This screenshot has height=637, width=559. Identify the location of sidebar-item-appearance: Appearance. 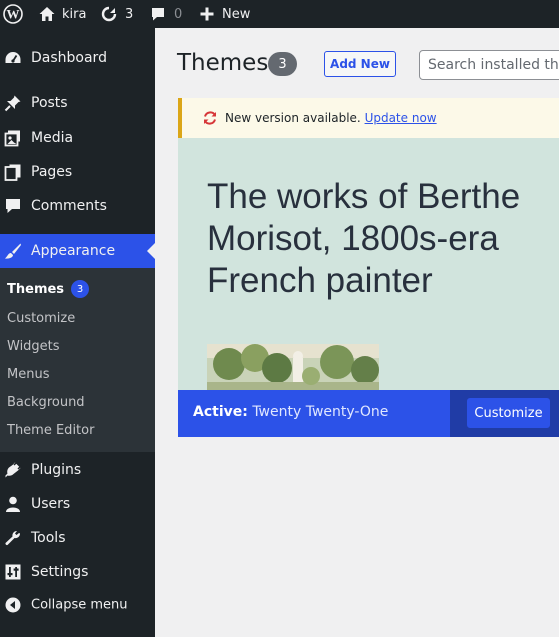
(77, 251).